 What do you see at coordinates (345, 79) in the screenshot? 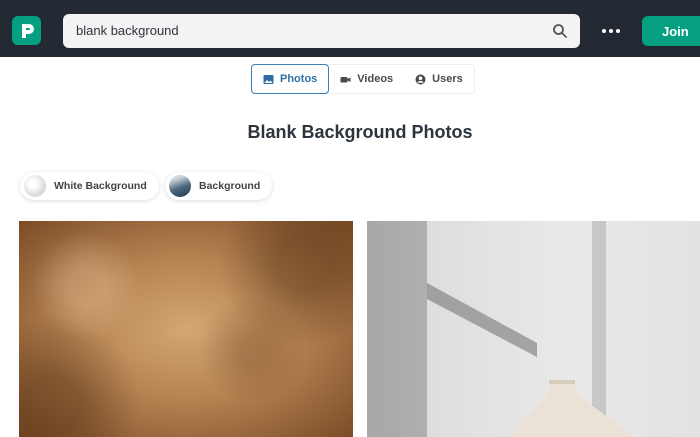
I see `video-icon` at bounding box center [345, 79].